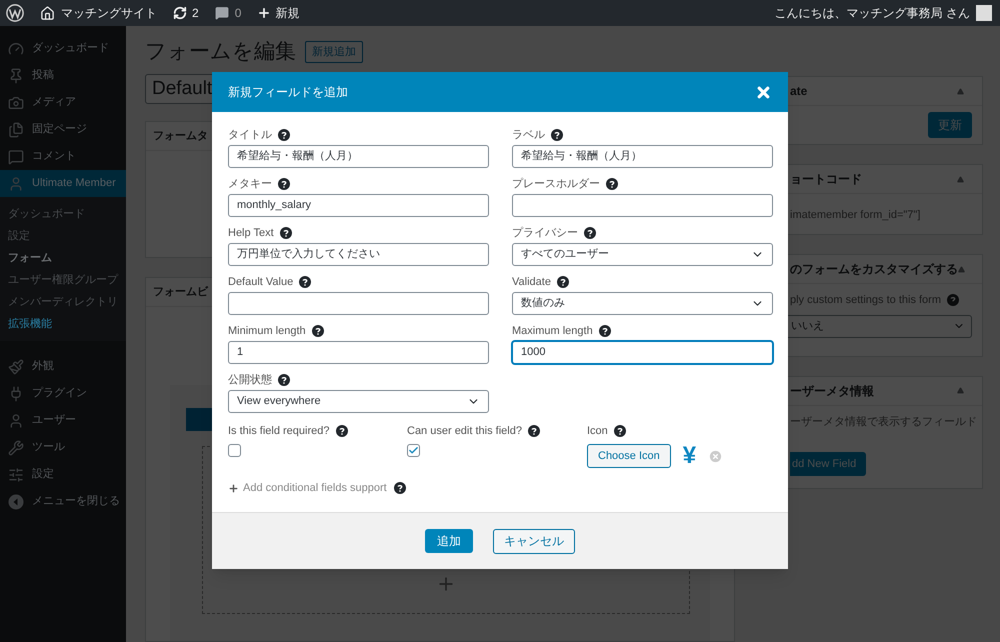  Describe the element at coordinates (63, 302) in the screenshot. I see `submenu-item: メンバーディレクトリ` at that location.